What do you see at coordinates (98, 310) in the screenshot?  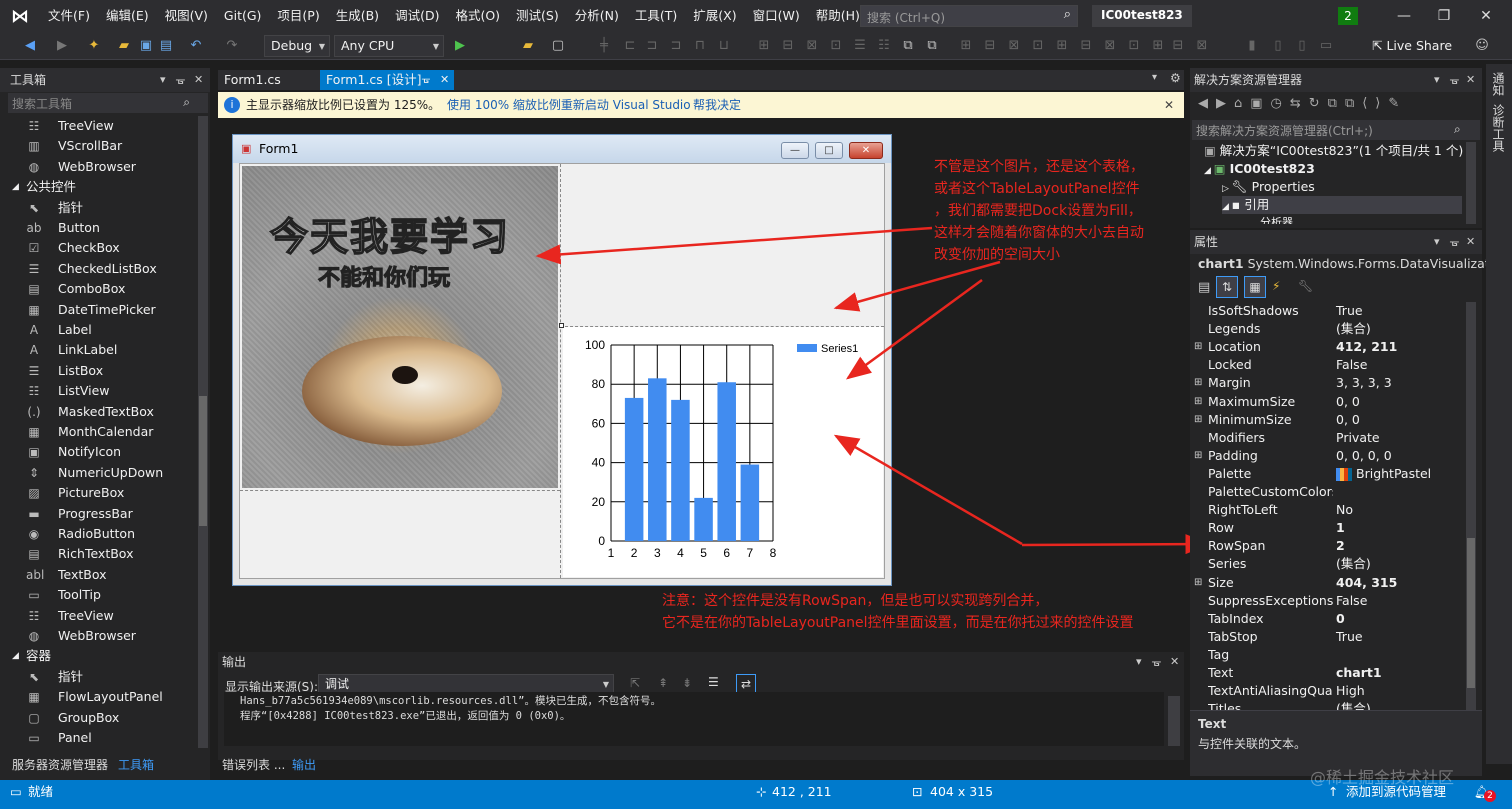 I see `toolbox-item: ▦ DateTimePicker` at bounding box center [98, 310].